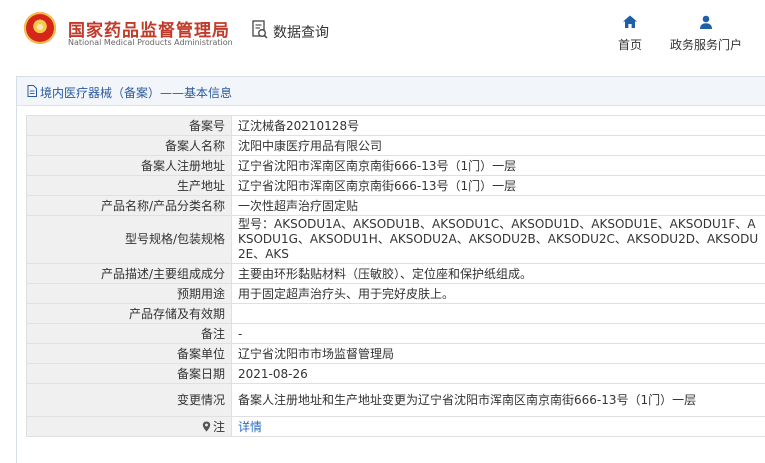  Describe the element at coordinates (129, 427) in the screenshot. I see `note-label-cell: 注` at that location.